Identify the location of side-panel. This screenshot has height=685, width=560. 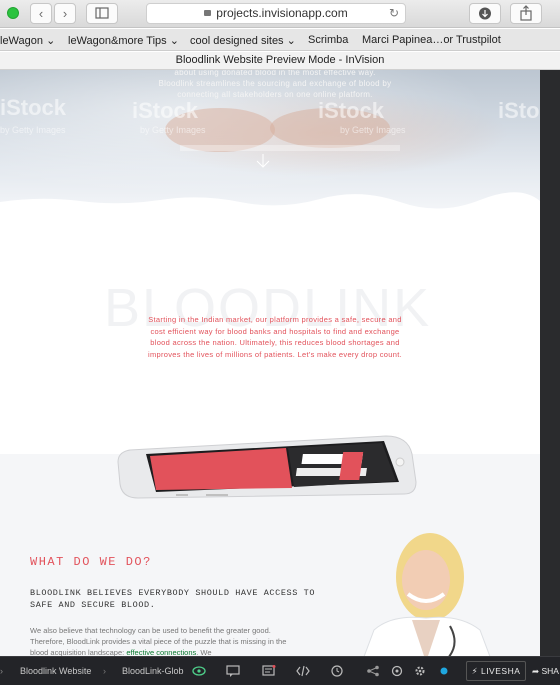
(550, 363).